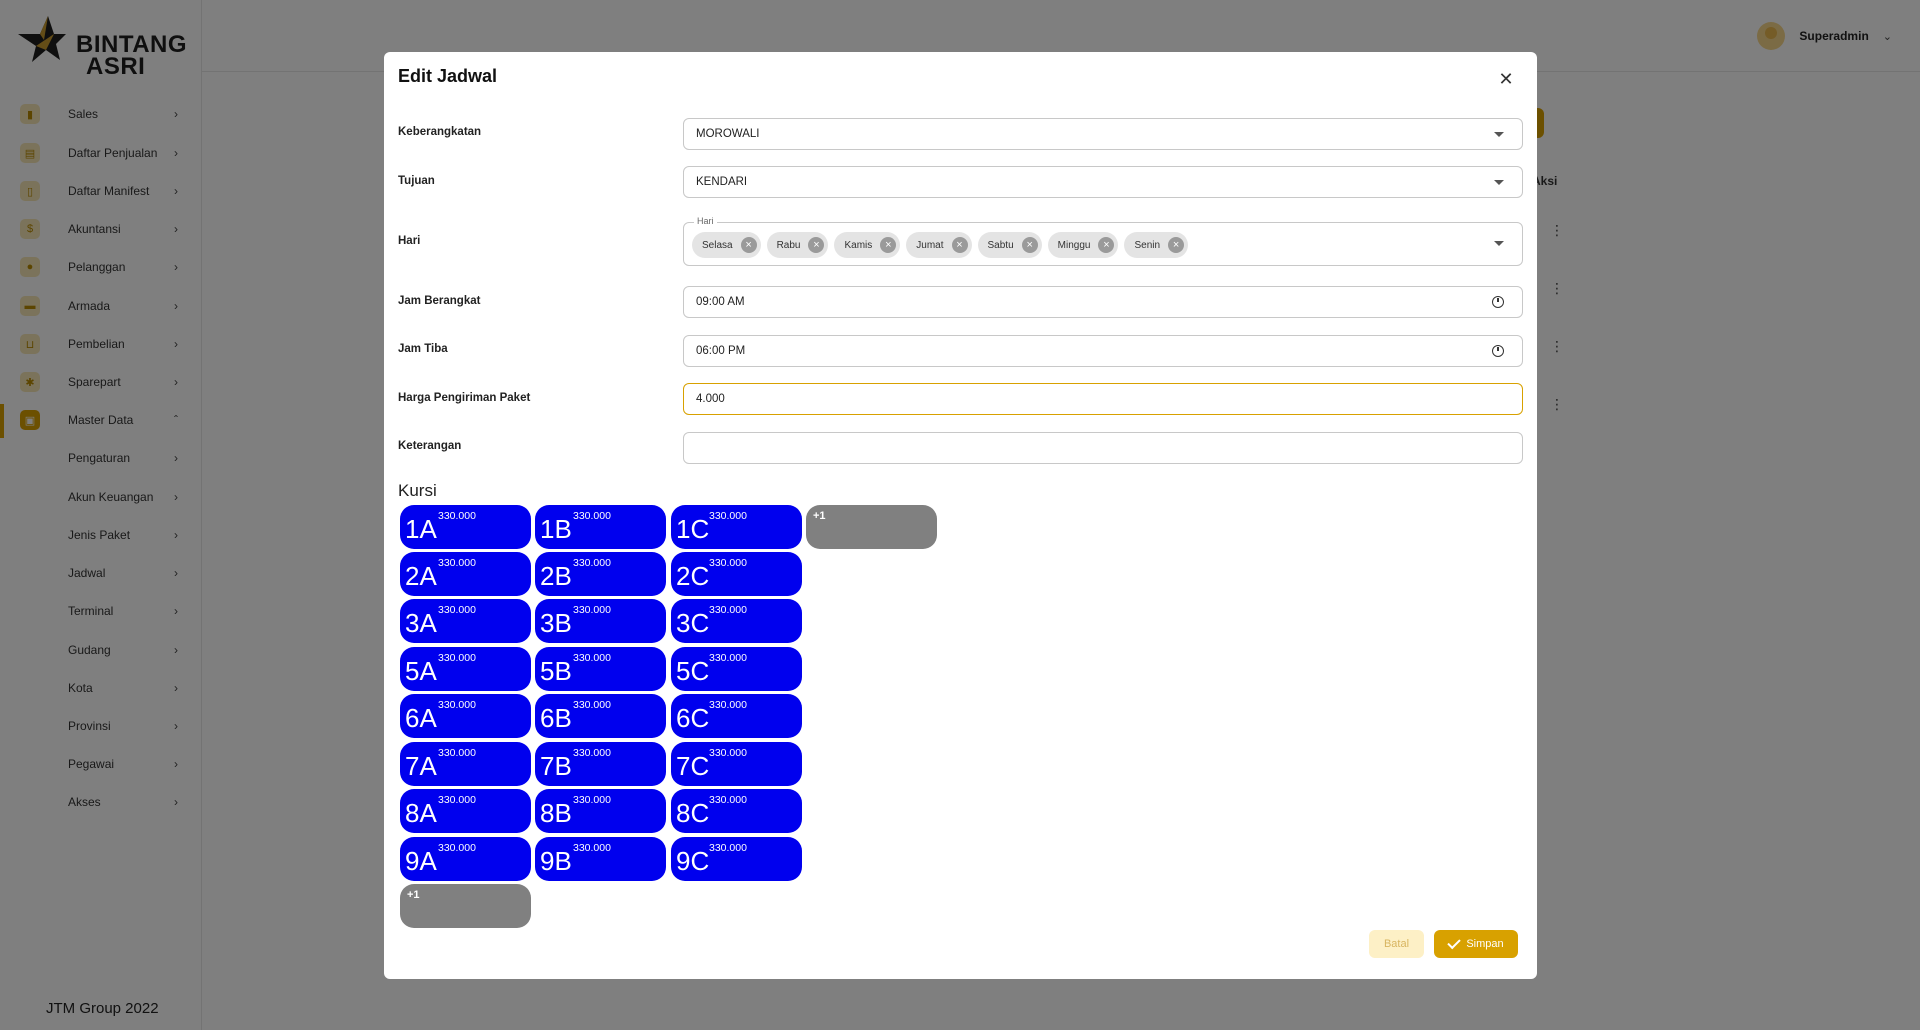 The image size is (1920, 1030). Describe the element at coordinates (413, 895) in the screenshot. I see `add-seat-label: +1` at that location.